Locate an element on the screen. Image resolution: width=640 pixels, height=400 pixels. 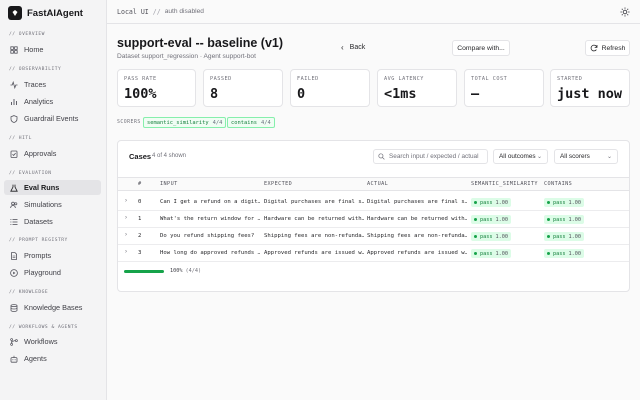
bot-icon is located at coordinates (14, 359).